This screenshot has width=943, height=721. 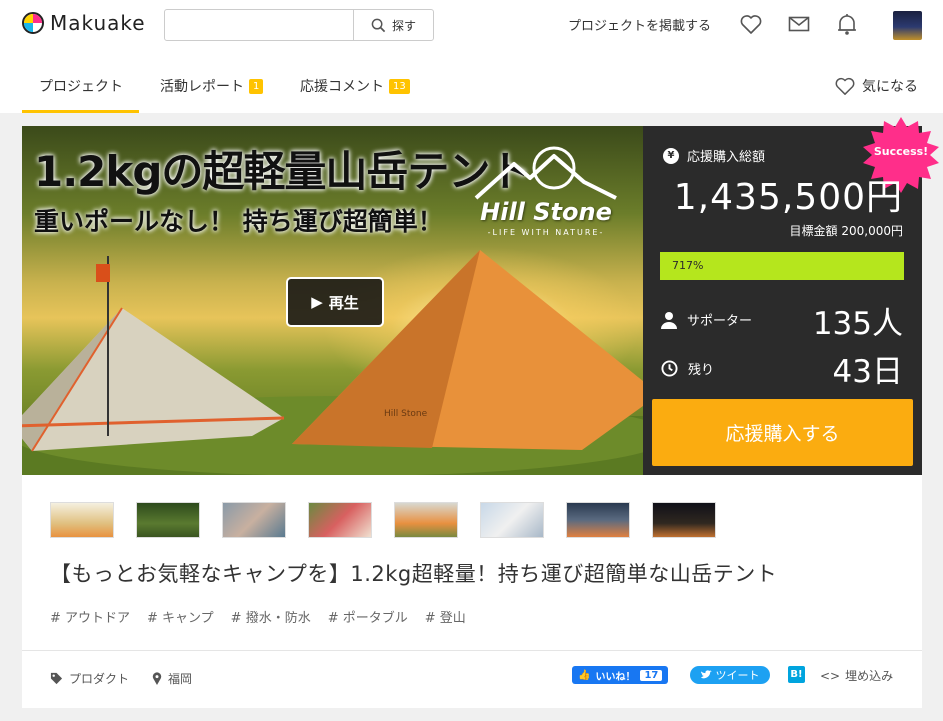 I want to click on search-icon, so click(x=378, y=25).